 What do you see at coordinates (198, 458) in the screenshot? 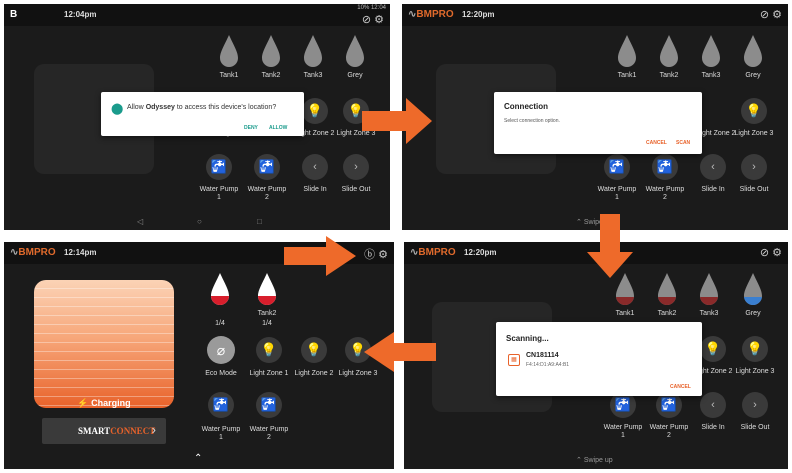
I see `chevron-up-icon: ⌃` at bounding box center [198, 458].